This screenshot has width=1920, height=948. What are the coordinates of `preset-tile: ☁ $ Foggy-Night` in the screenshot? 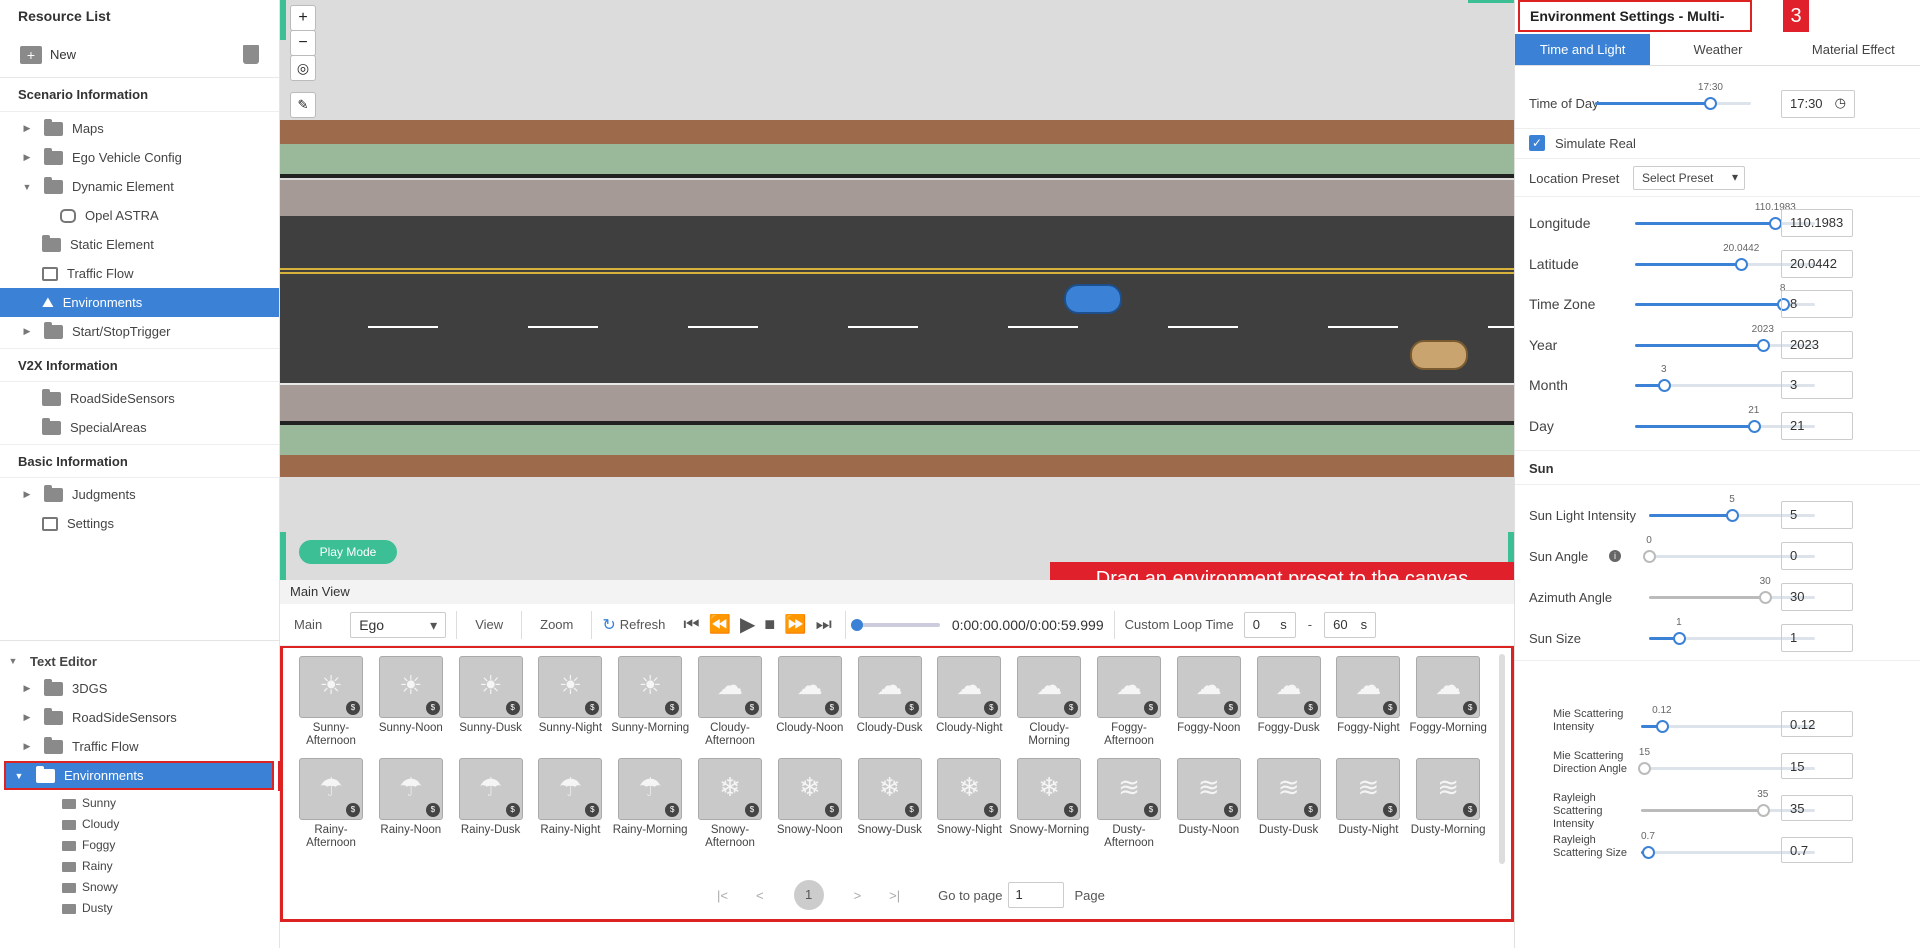 It's located at (1368, 695).